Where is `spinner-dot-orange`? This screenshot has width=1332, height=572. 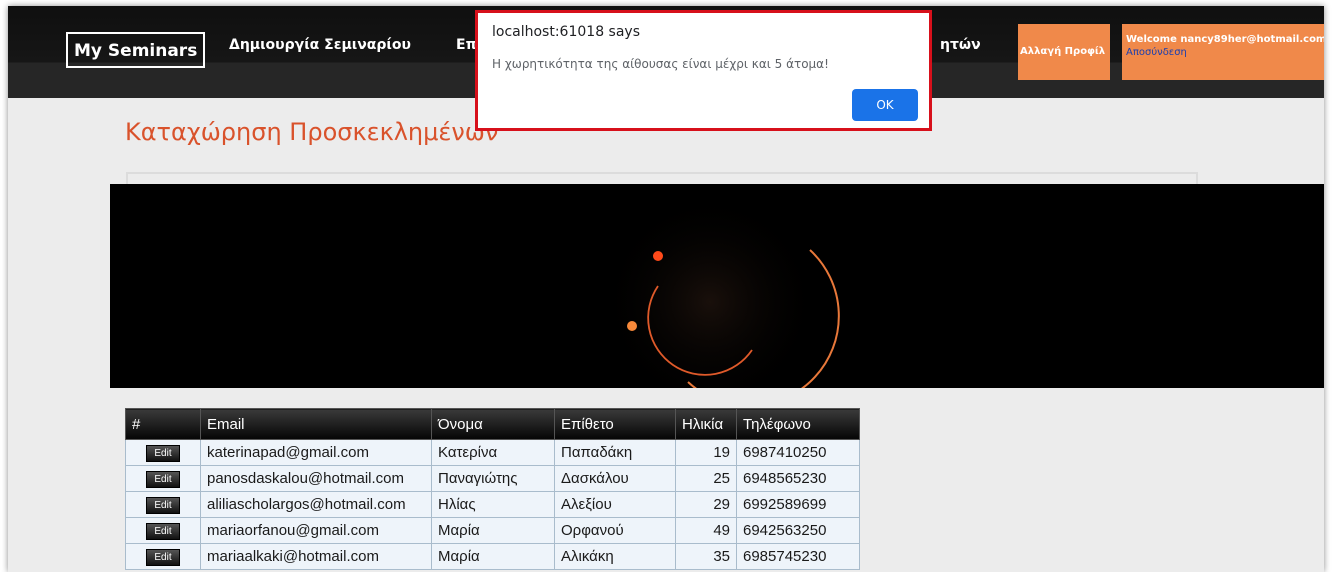
spinner-dot-orange is located at coordinates (632, 326).